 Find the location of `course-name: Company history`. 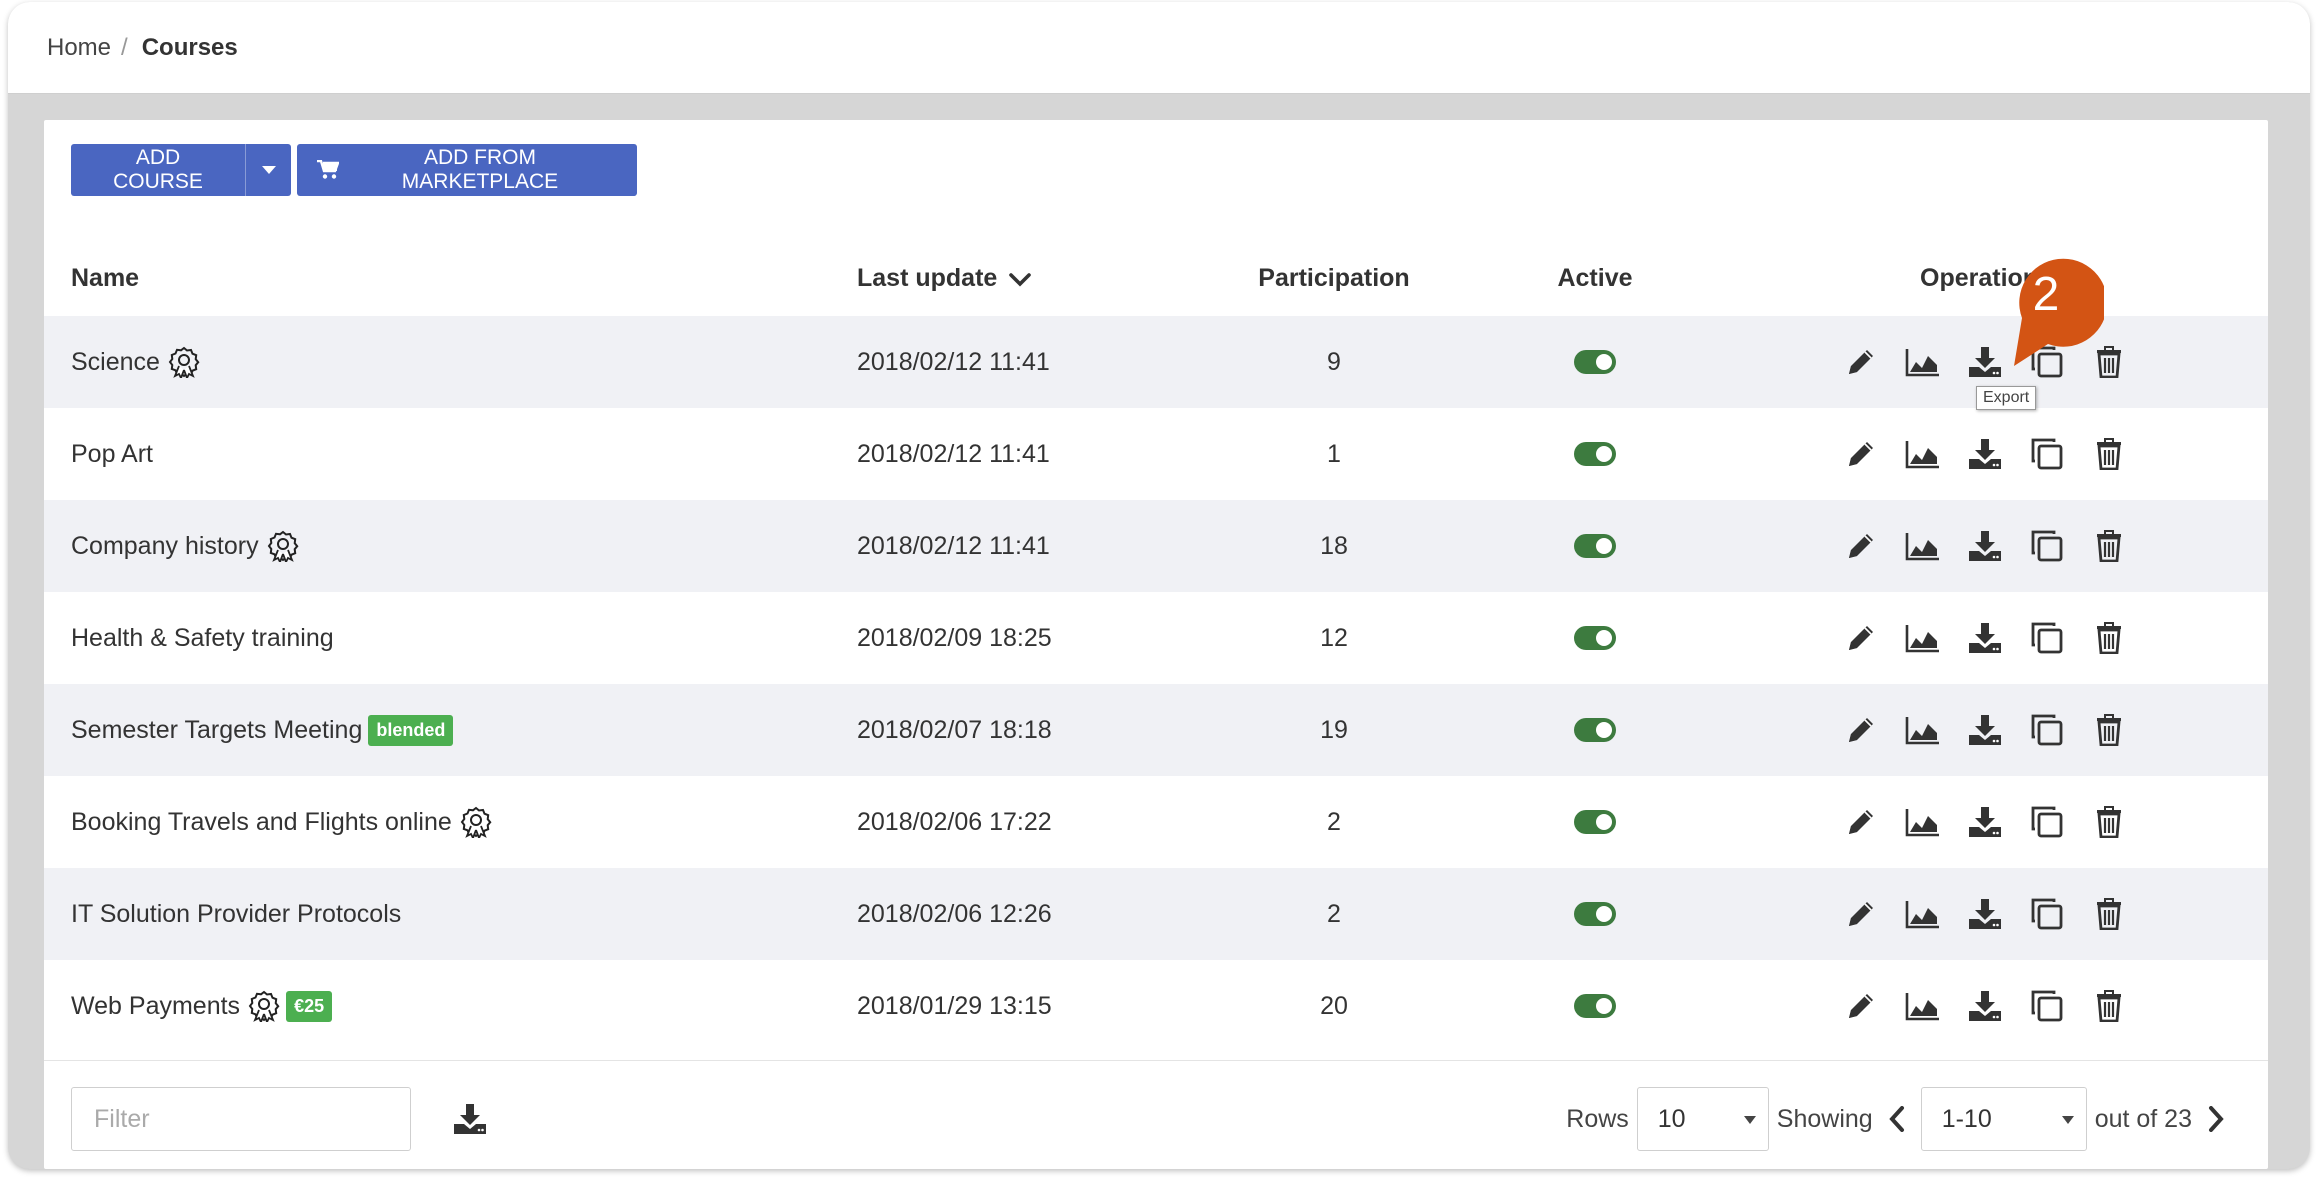

course-name: Company history is located at coordinates (165, 546).